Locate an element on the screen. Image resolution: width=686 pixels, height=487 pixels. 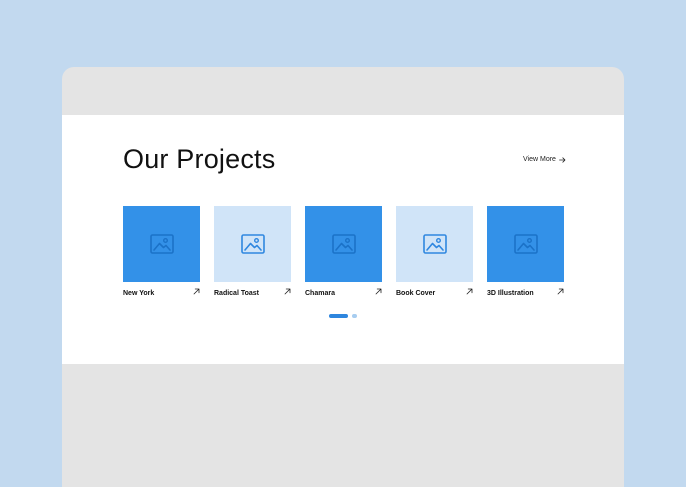
carousel-pagination is located at coordinates (343, 316).